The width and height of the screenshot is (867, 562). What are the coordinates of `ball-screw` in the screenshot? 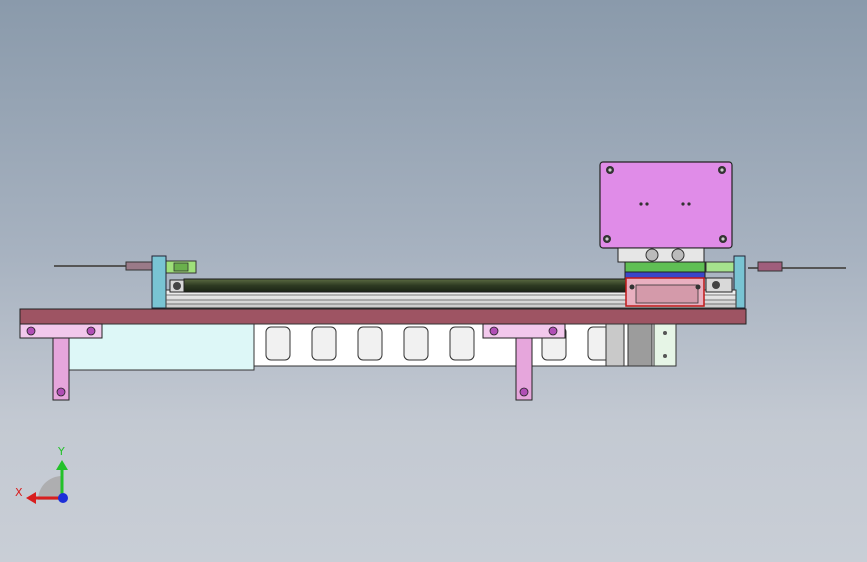 It's located at (407, 285).